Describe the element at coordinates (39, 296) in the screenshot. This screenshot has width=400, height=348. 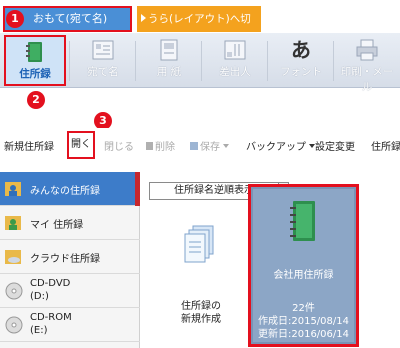
I see `drive-letter: (D:)` at that location.